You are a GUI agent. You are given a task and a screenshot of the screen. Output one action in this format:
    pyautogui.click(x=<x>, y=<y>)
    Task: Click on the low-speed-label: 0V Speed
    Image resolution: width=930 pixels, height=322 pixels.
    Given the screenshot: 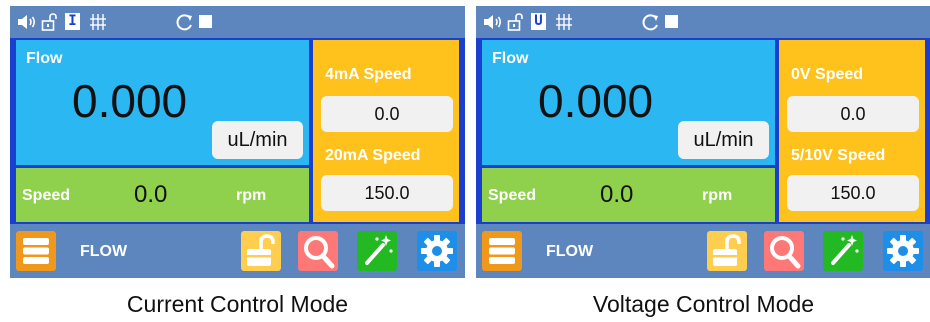 What is the action you would take?
    pyautogui.click(x=827, y=74)
    